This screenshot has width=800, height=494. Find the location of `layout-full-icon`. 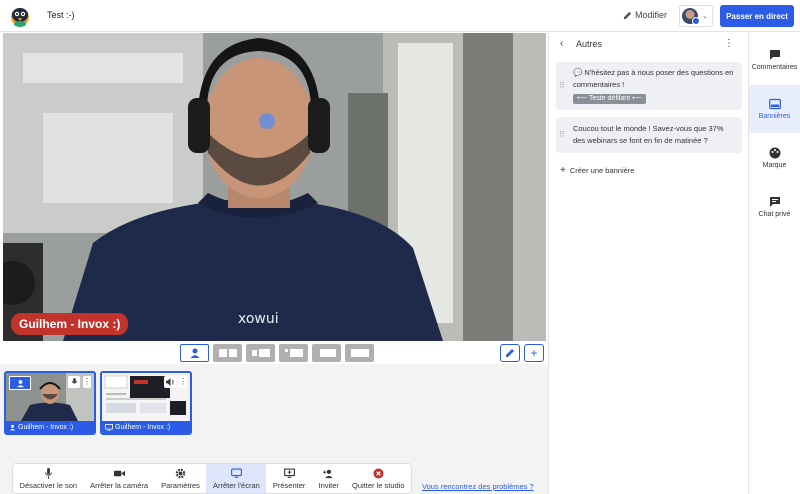

layout-full-icon is located at coordinates (359, 353).